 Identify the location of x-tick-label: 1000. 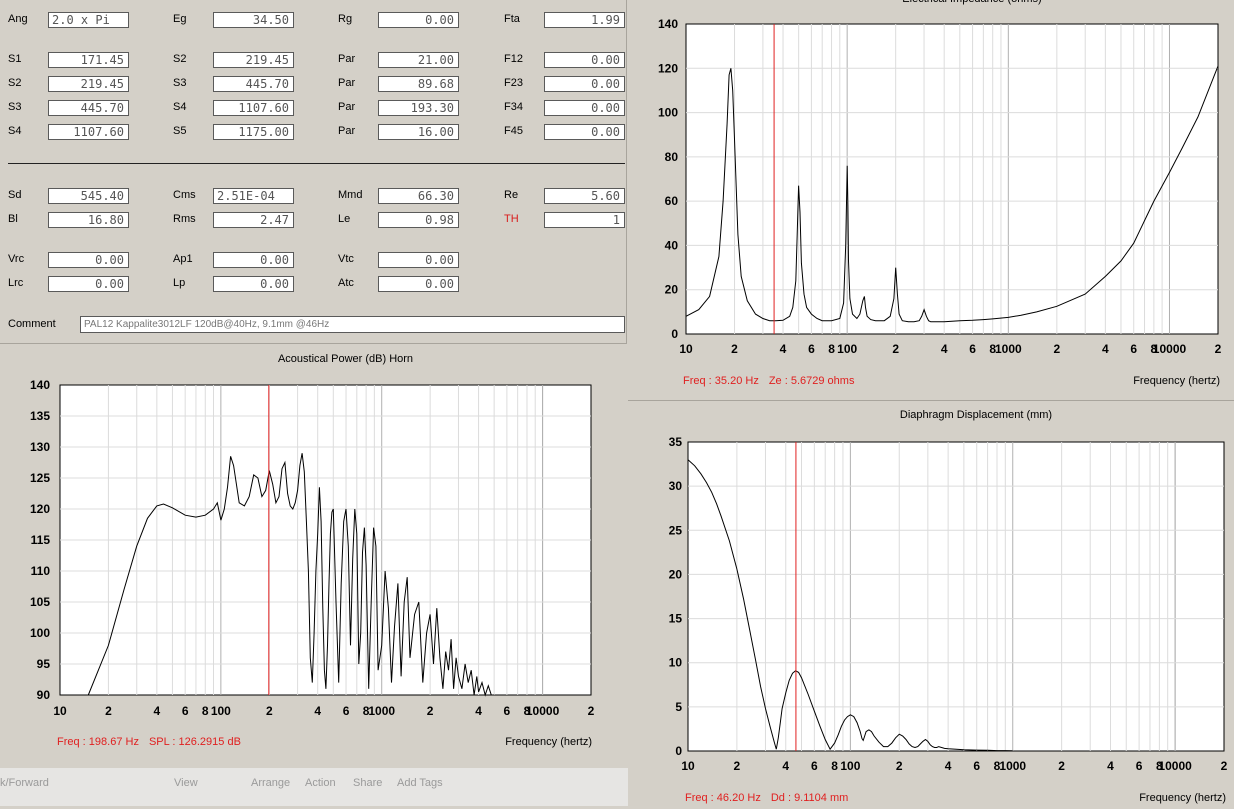
(1012, 766).